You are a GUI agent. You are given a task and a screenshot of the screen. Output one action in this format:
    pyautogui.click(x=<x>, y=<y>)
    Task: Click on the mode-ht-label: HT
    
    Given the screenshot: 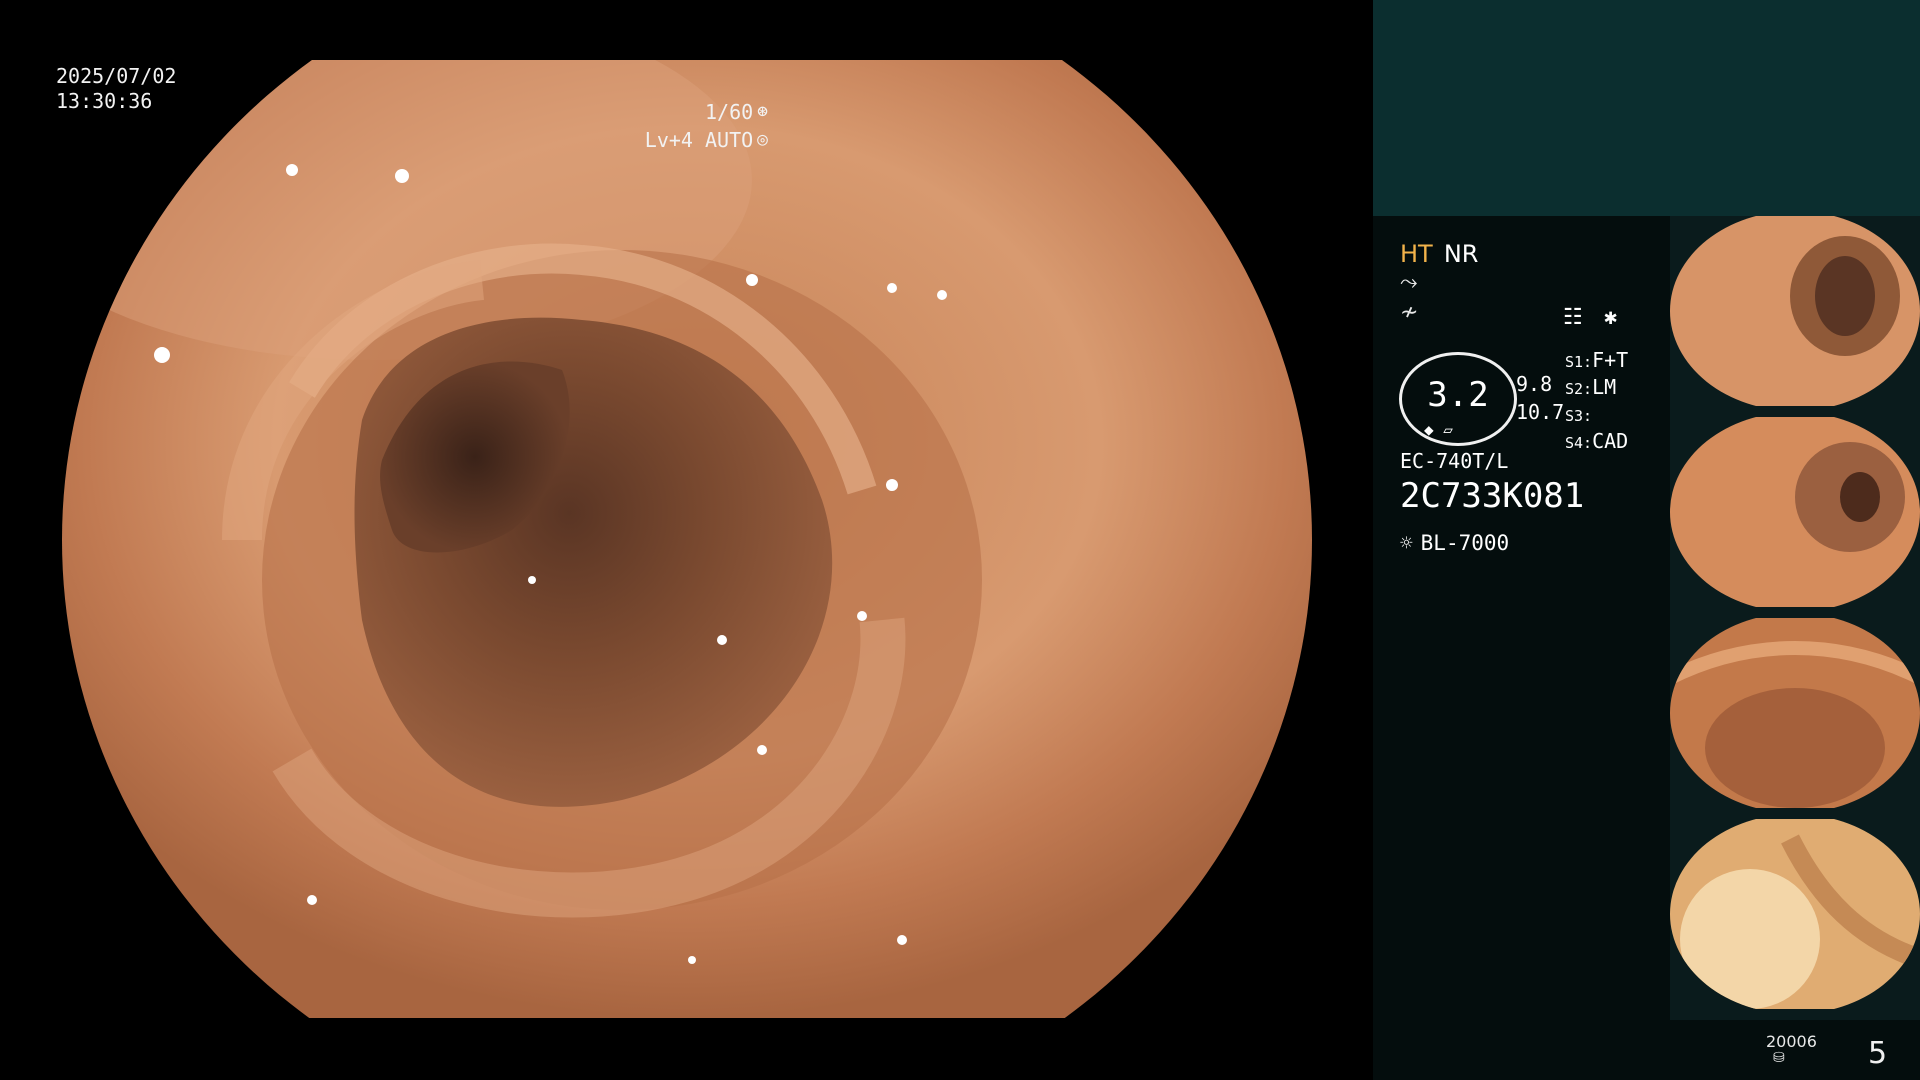 What is the action you would take?
    pyautogui.click(x=1416, y=254)
    